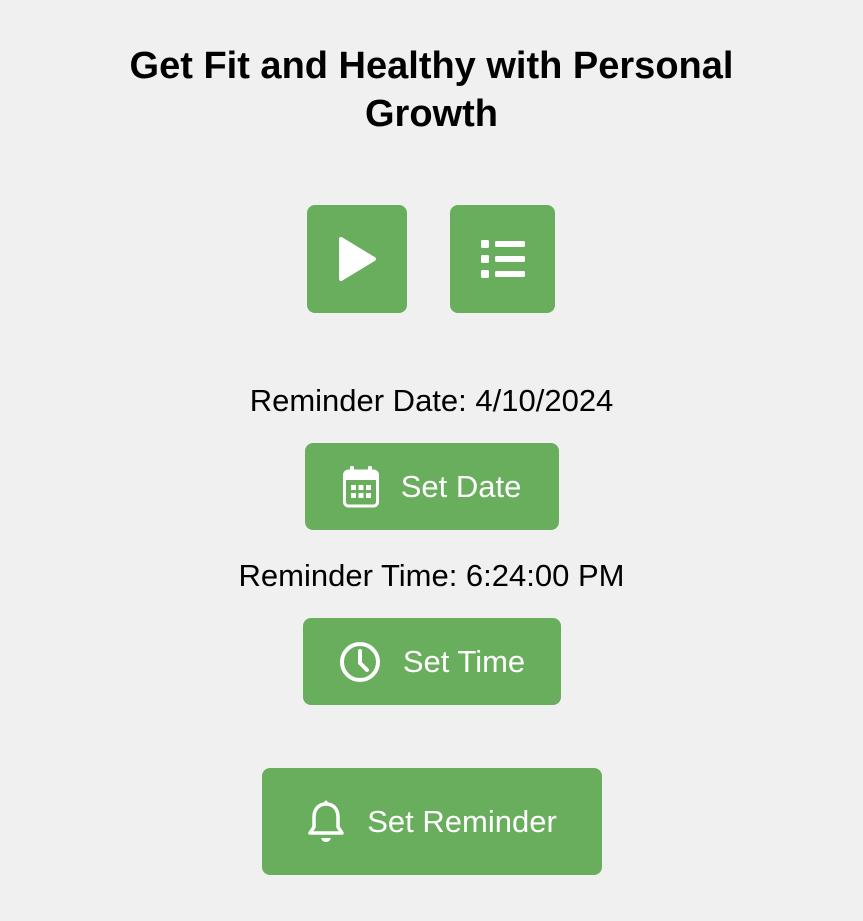 The height and width of the screenshot is (921, 863). I want to click on set-reminder-label: Set Reminder, so click(462, 821).